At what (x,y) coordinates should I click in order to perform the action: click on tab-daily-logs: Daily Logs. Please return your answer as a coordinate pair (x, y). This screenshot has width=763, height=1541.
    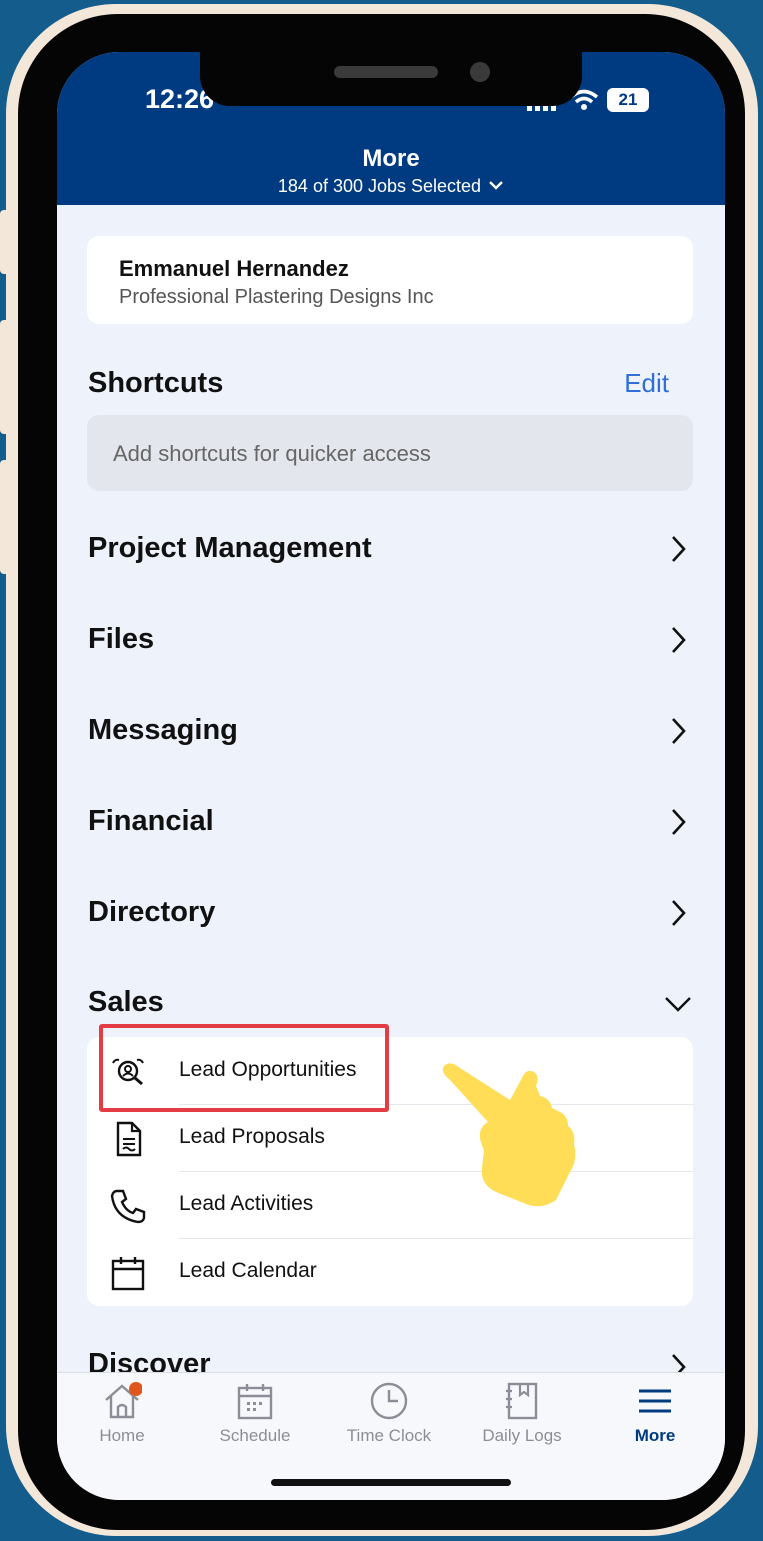
    Looking at the image, I should click on (522, 1418).